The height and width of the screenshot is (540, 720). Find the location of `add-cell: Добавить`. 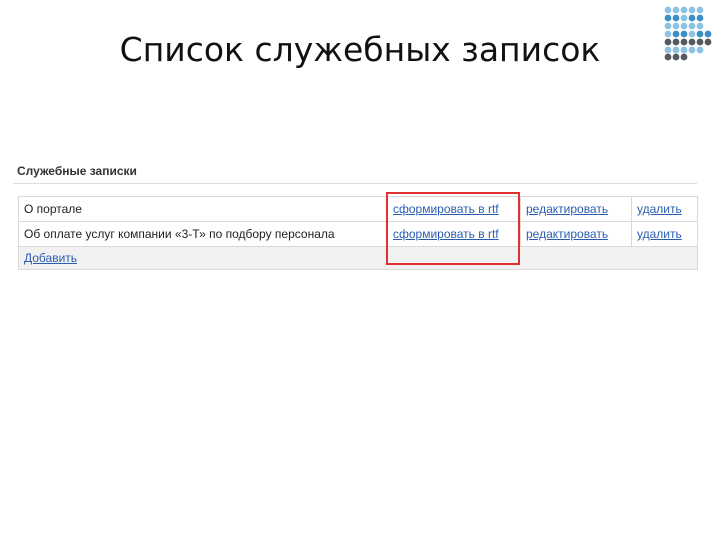

add-cell: Добавить is located at coordinates (203, 258).